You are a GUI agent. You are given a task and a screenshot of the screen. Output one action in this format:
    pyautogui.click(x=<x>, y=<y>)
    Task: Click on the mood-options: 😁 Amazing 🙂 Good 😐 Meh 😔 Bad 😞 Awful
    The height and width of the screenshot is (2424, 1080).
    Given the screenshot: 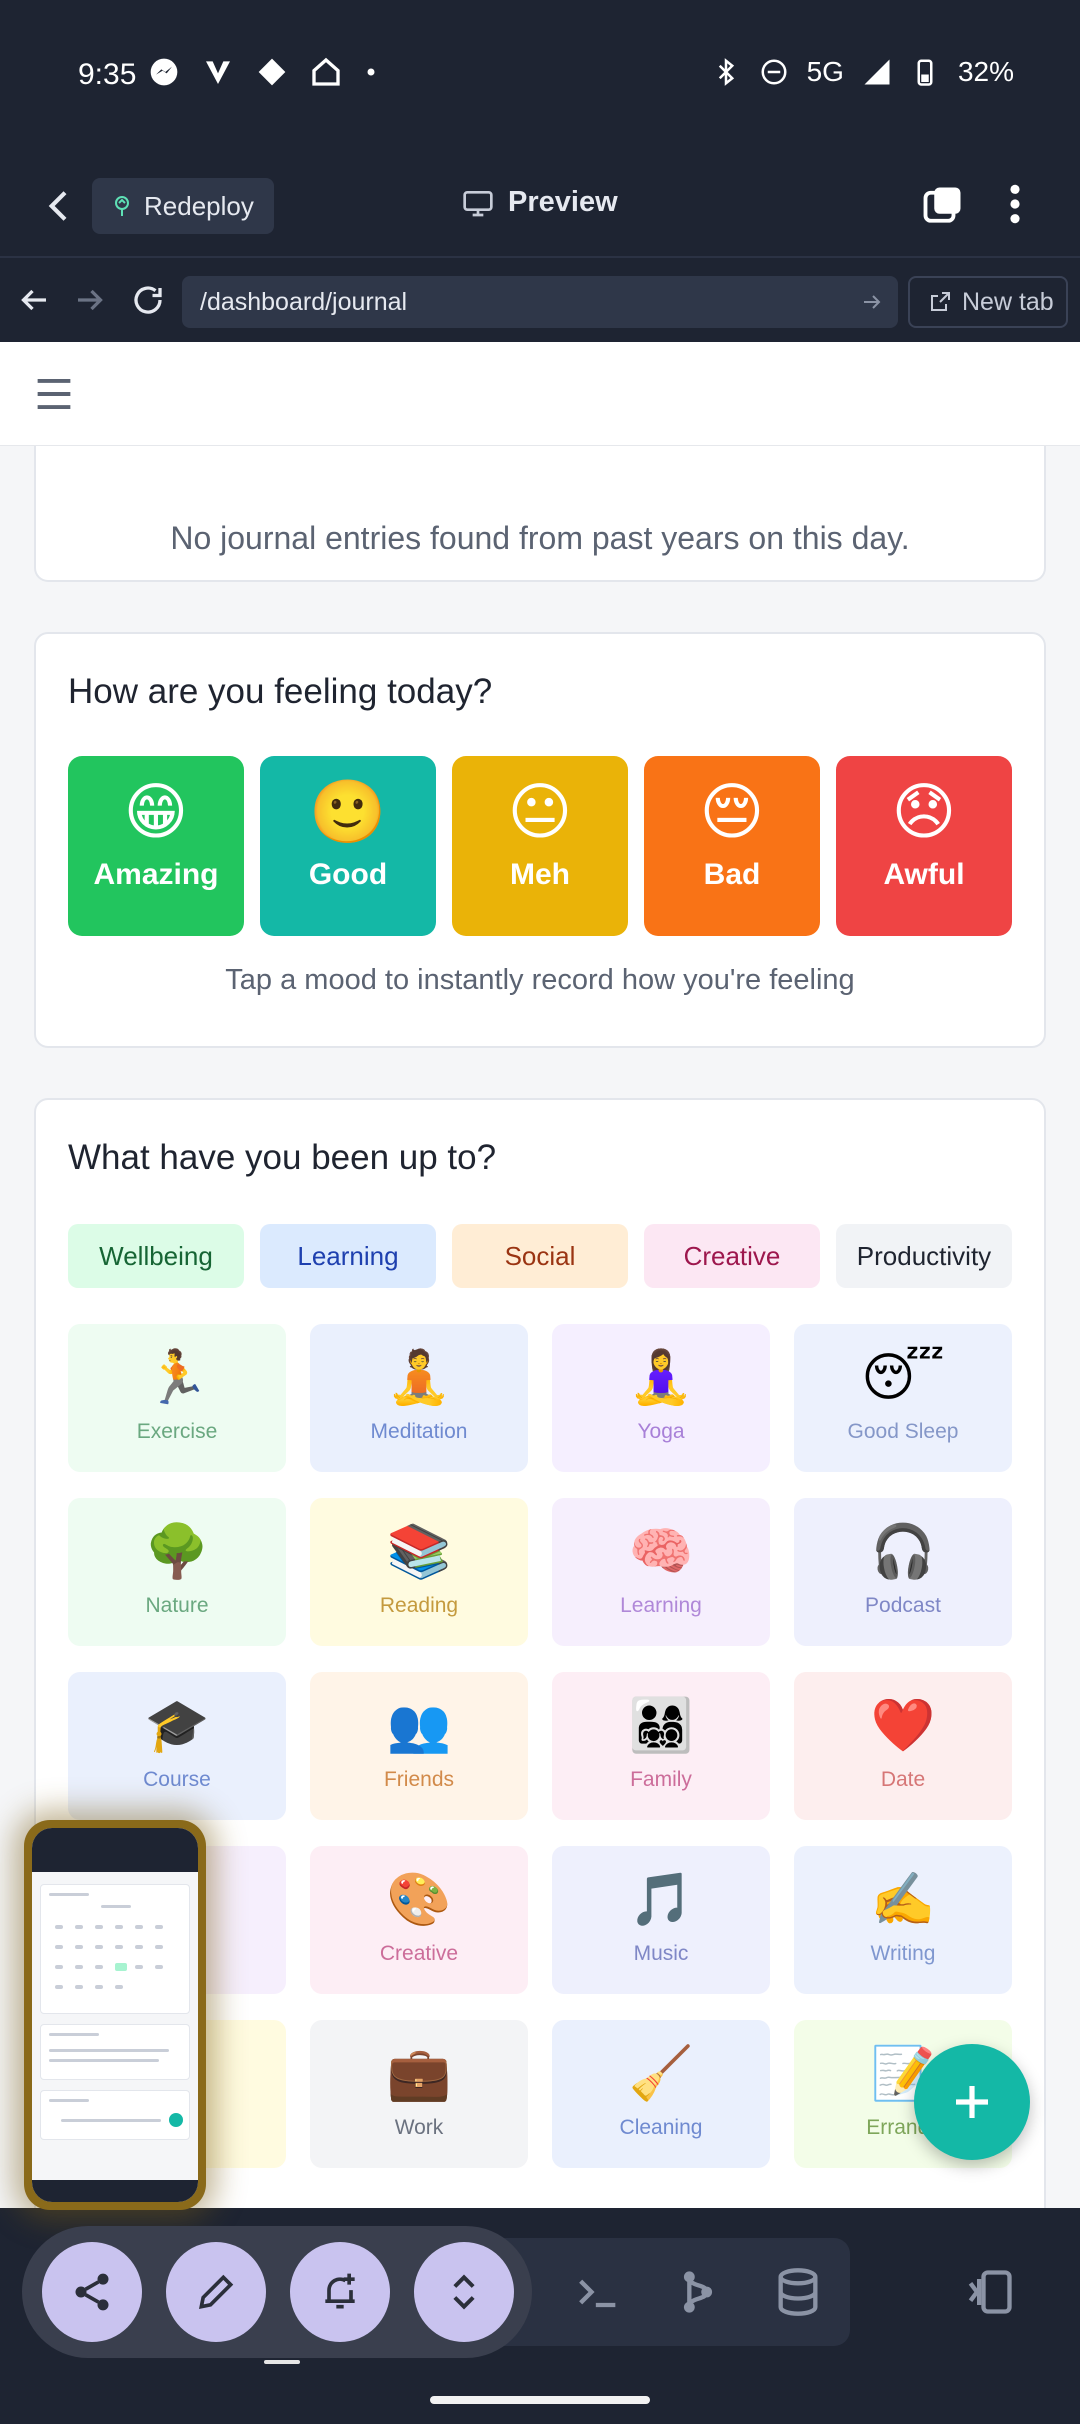 What is the action you would take?
    pyautogui.click(x=540, y=846)
    